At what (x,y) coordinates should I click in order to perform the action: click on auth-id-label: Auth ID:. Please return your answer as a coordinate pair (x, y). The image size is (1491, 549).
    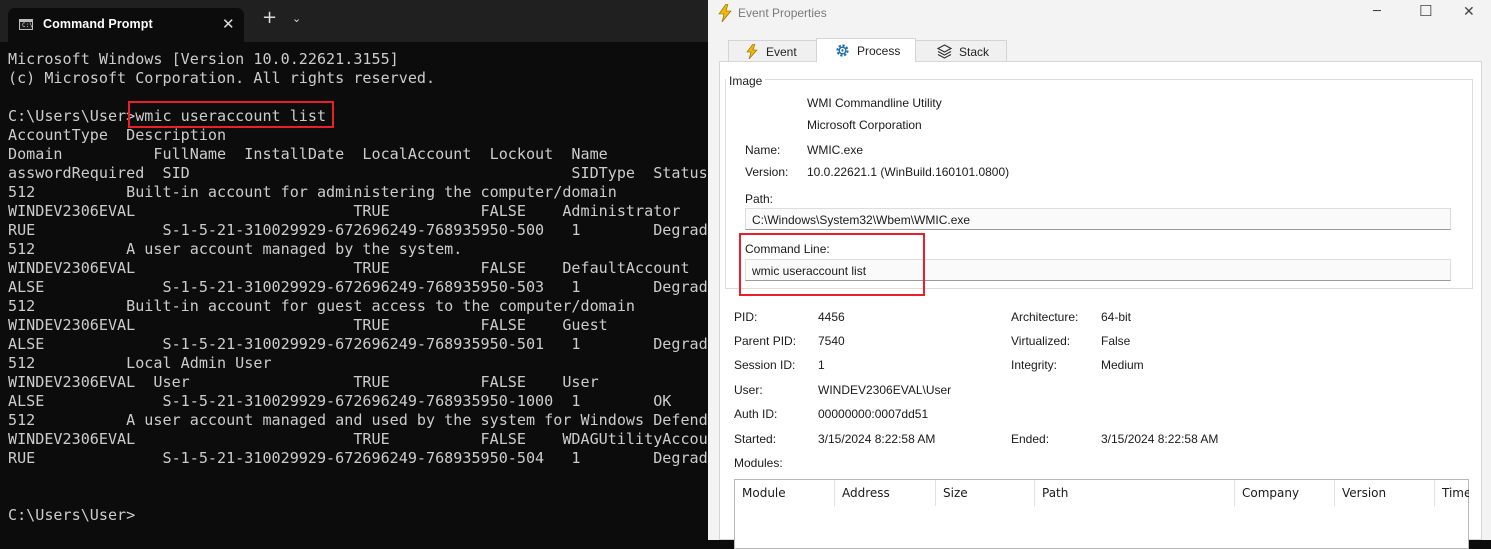
    Looking at the image, I should click on (756, 414).